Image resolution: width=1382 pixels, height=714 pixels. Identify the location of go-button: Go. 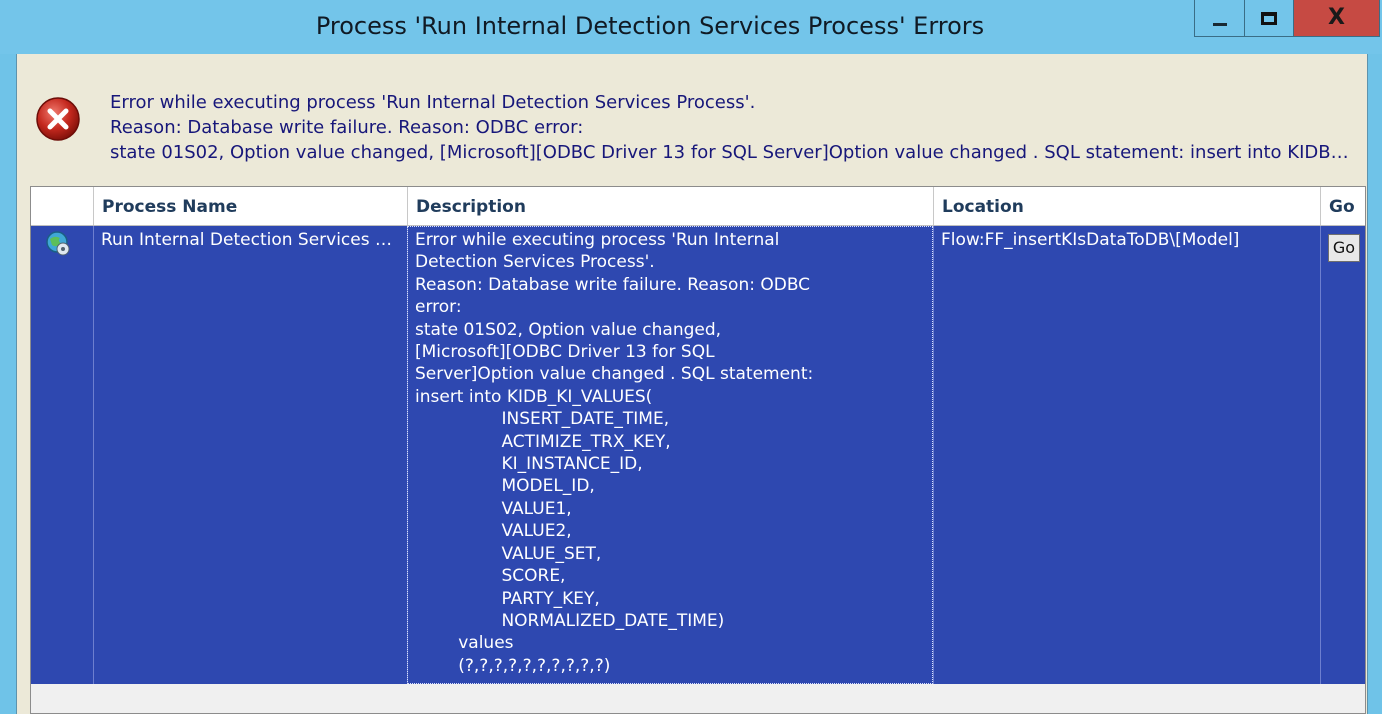
(1344, 248).